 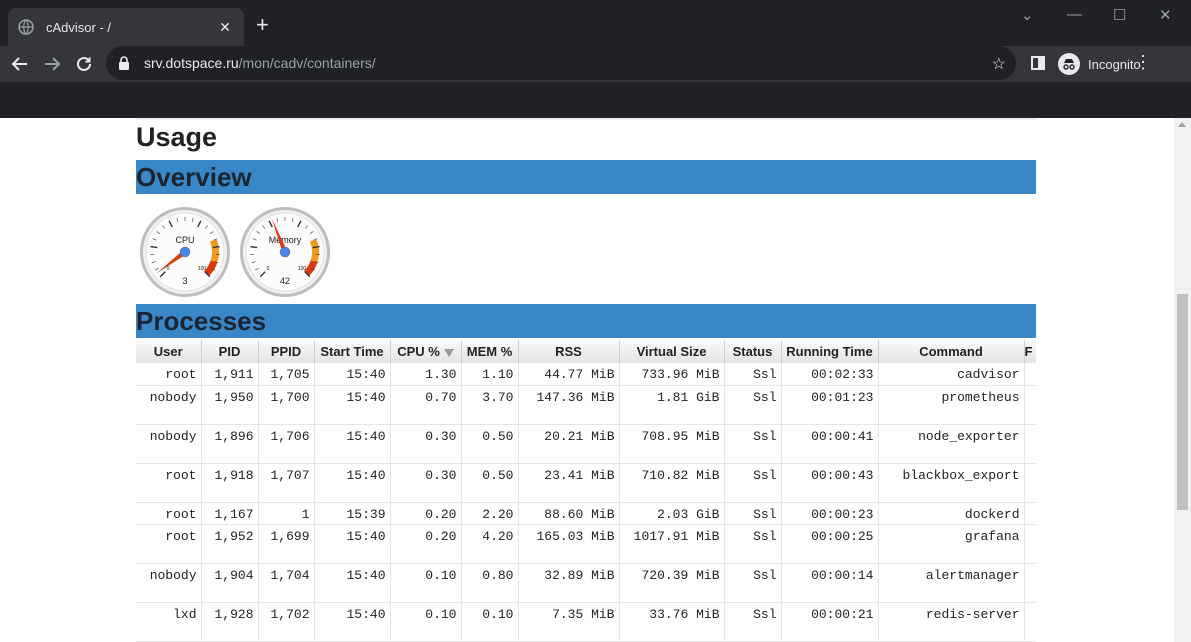 What do you see at coordinates (830, 374) in the screenshot?
I see `cell-running: 00:02:33` at bounding box center [830, 374].